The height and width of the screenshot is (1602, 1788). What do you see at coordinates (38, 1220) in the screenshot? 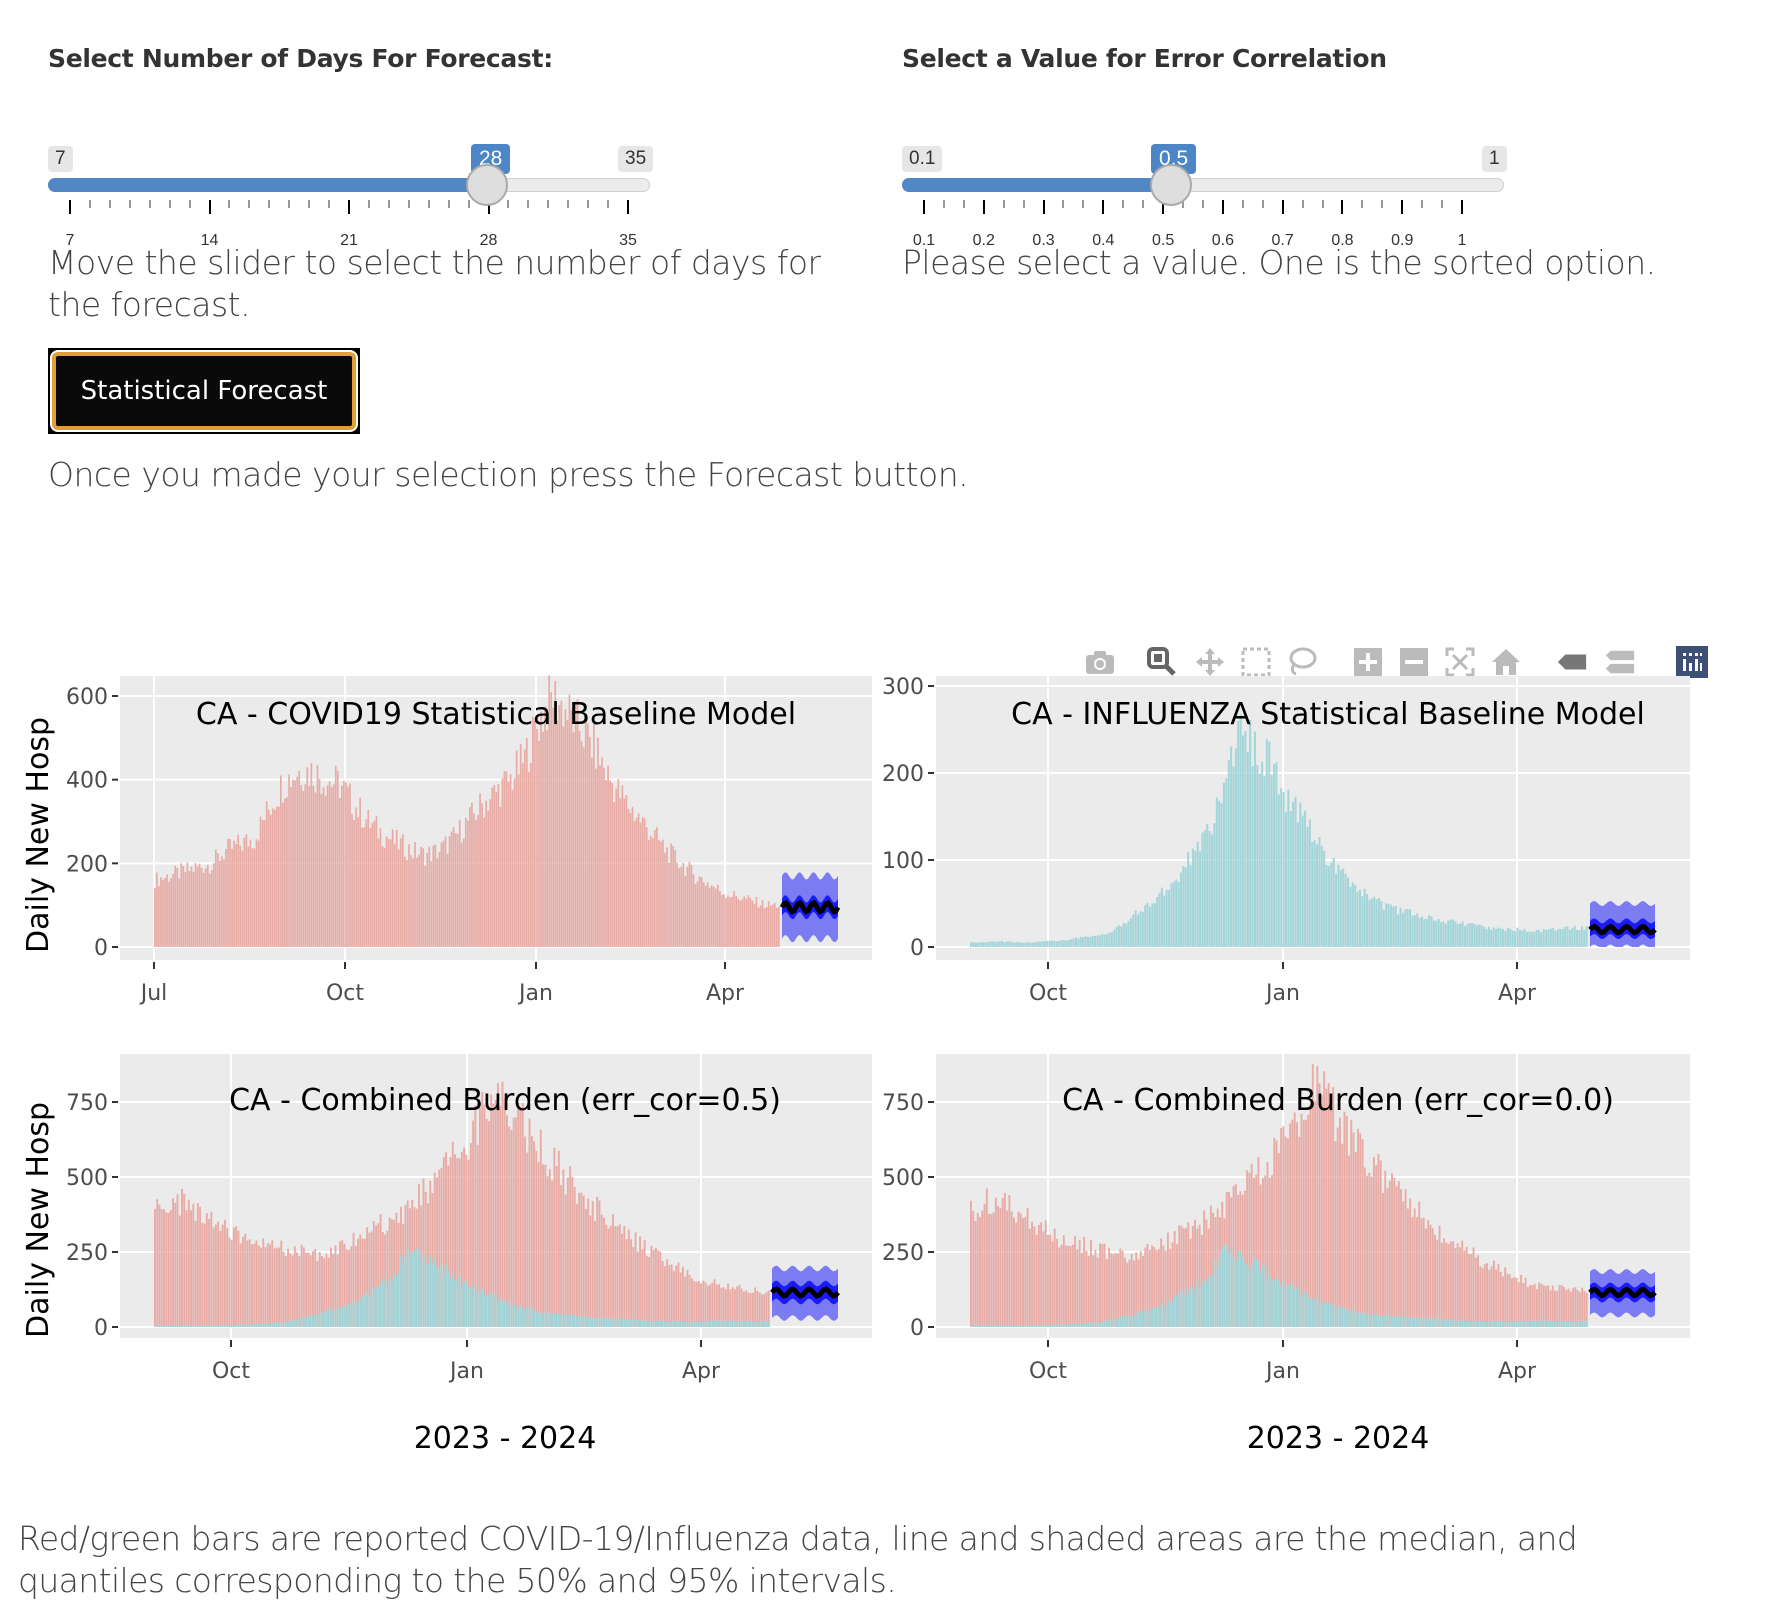
I see `y-axis-label-bottom: Daily New Hosp` at bounding box center [38, 1220].